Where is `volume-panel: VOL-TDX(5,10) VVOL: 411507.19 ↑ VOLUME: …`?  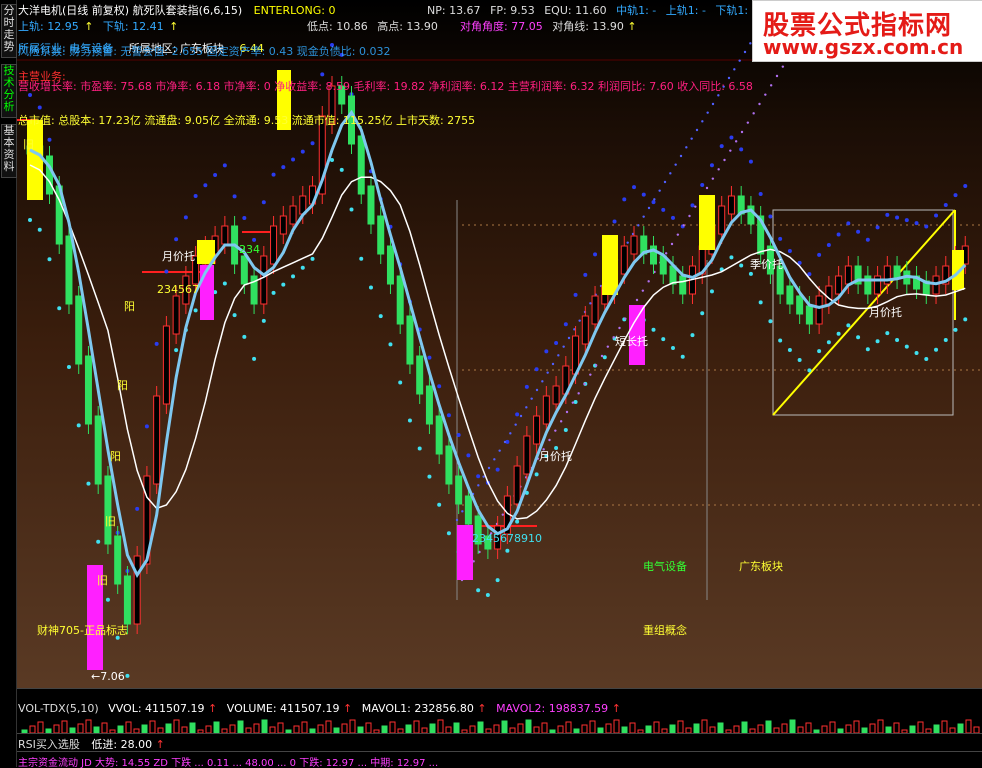
volume-panel: VOL-TDX(5,10) VVOL: 411507.19 ↑ VOLUME: … is located at coordinates (499, 711).